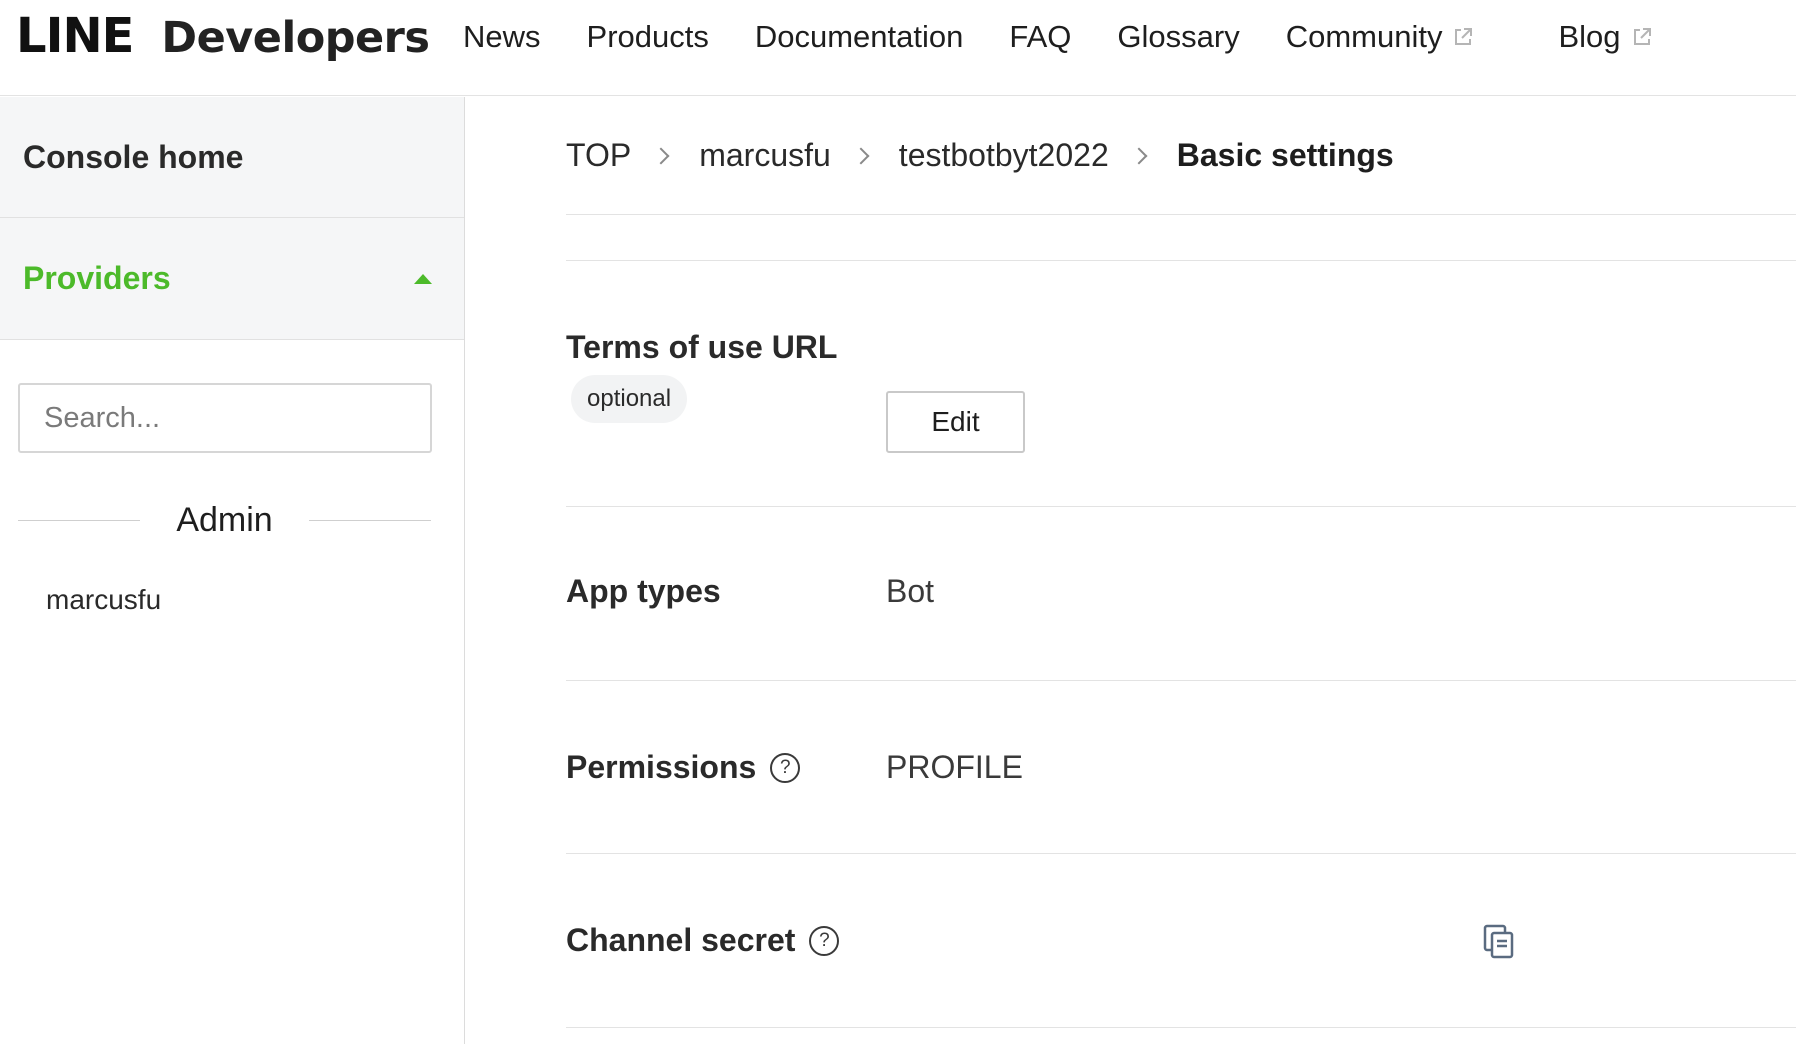 The width and height of the screenshot is (1796, 1044). What do you see at coordinates (629, 399) in the screenshot?
I see `optional-badge: optional` at bounding box center [629, 399].